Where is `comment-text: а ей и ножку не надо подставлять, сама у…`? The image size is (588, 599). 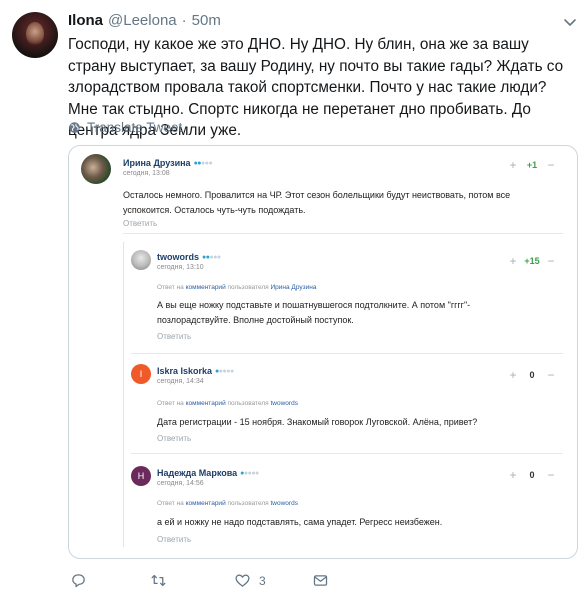 comment-text: а ей и ножку не надо подставлять, сама у… is located at coordinates (300, 522).